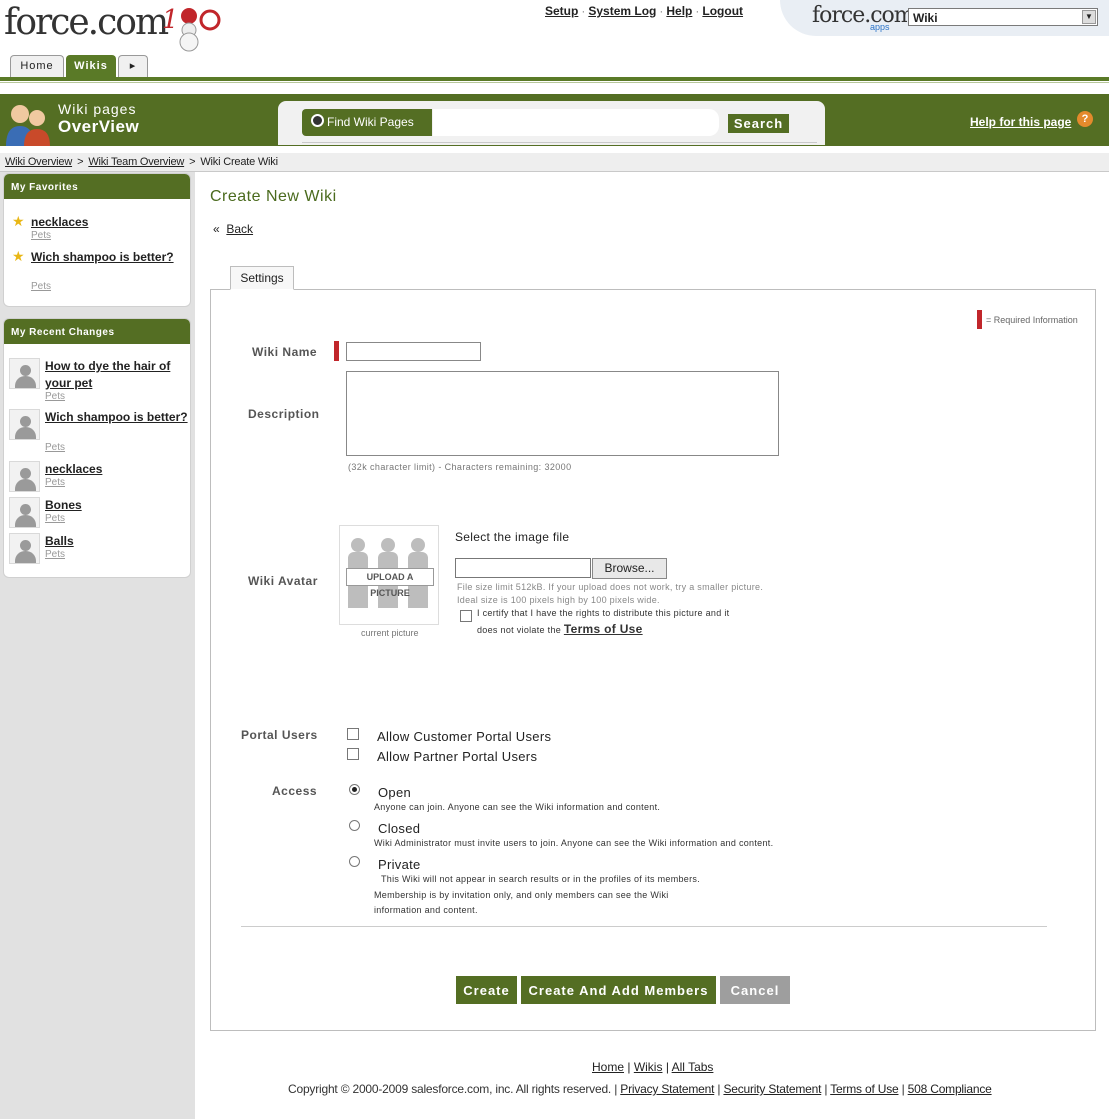 The height and width of the screenshot is (1119, 1109). What do you see at coordinates (97, 645) in the screenshot?
I see `sidebar` at bounding box center [97, 645].